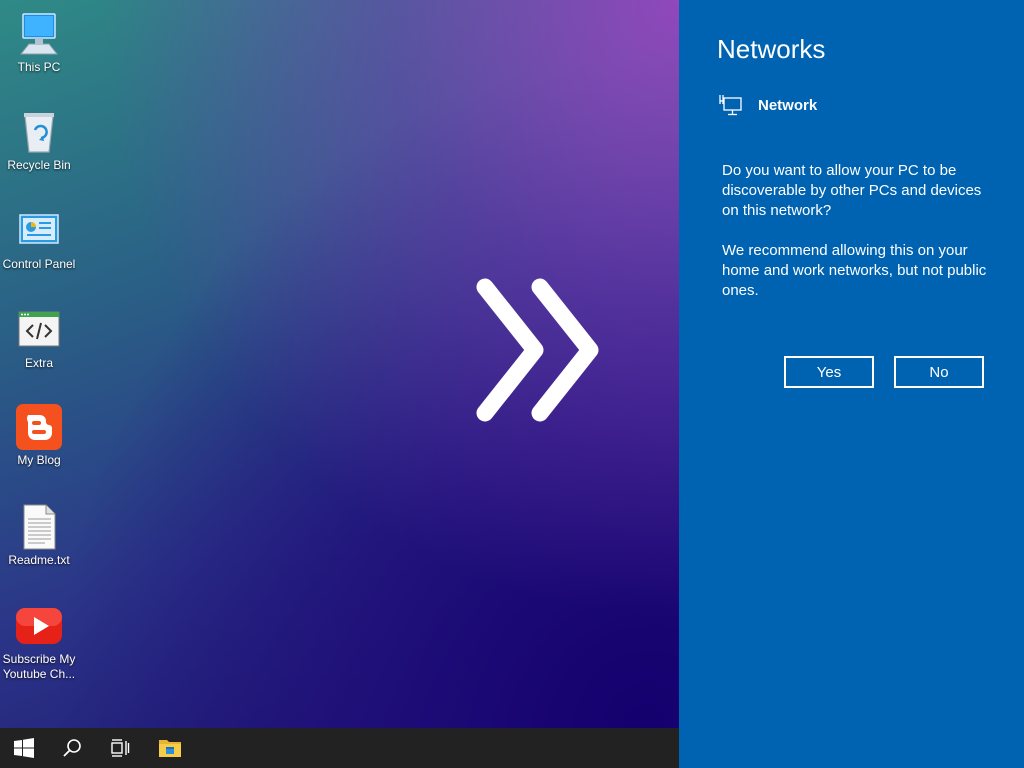 This screenshot has width=1024, height=768. I want to click on desktop-icon-extra: Extra, so click(39, 338).